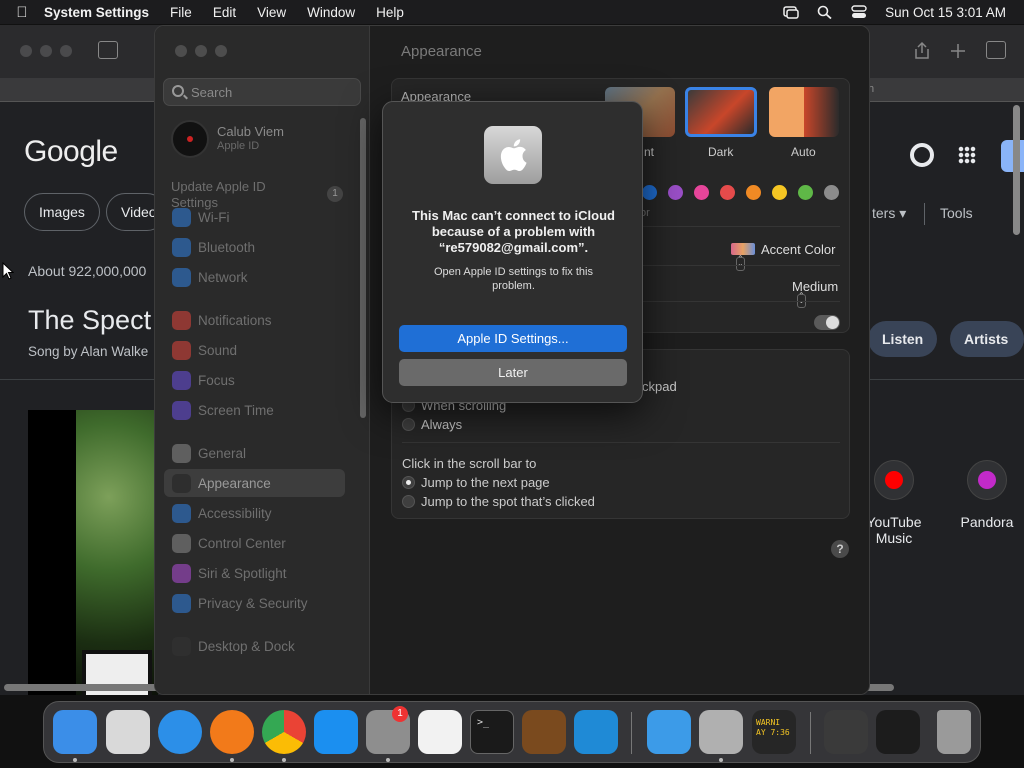 The width and height of the screenshot is (1024, 768). I want to click on spotlight-search-icon, so click(825, 12).